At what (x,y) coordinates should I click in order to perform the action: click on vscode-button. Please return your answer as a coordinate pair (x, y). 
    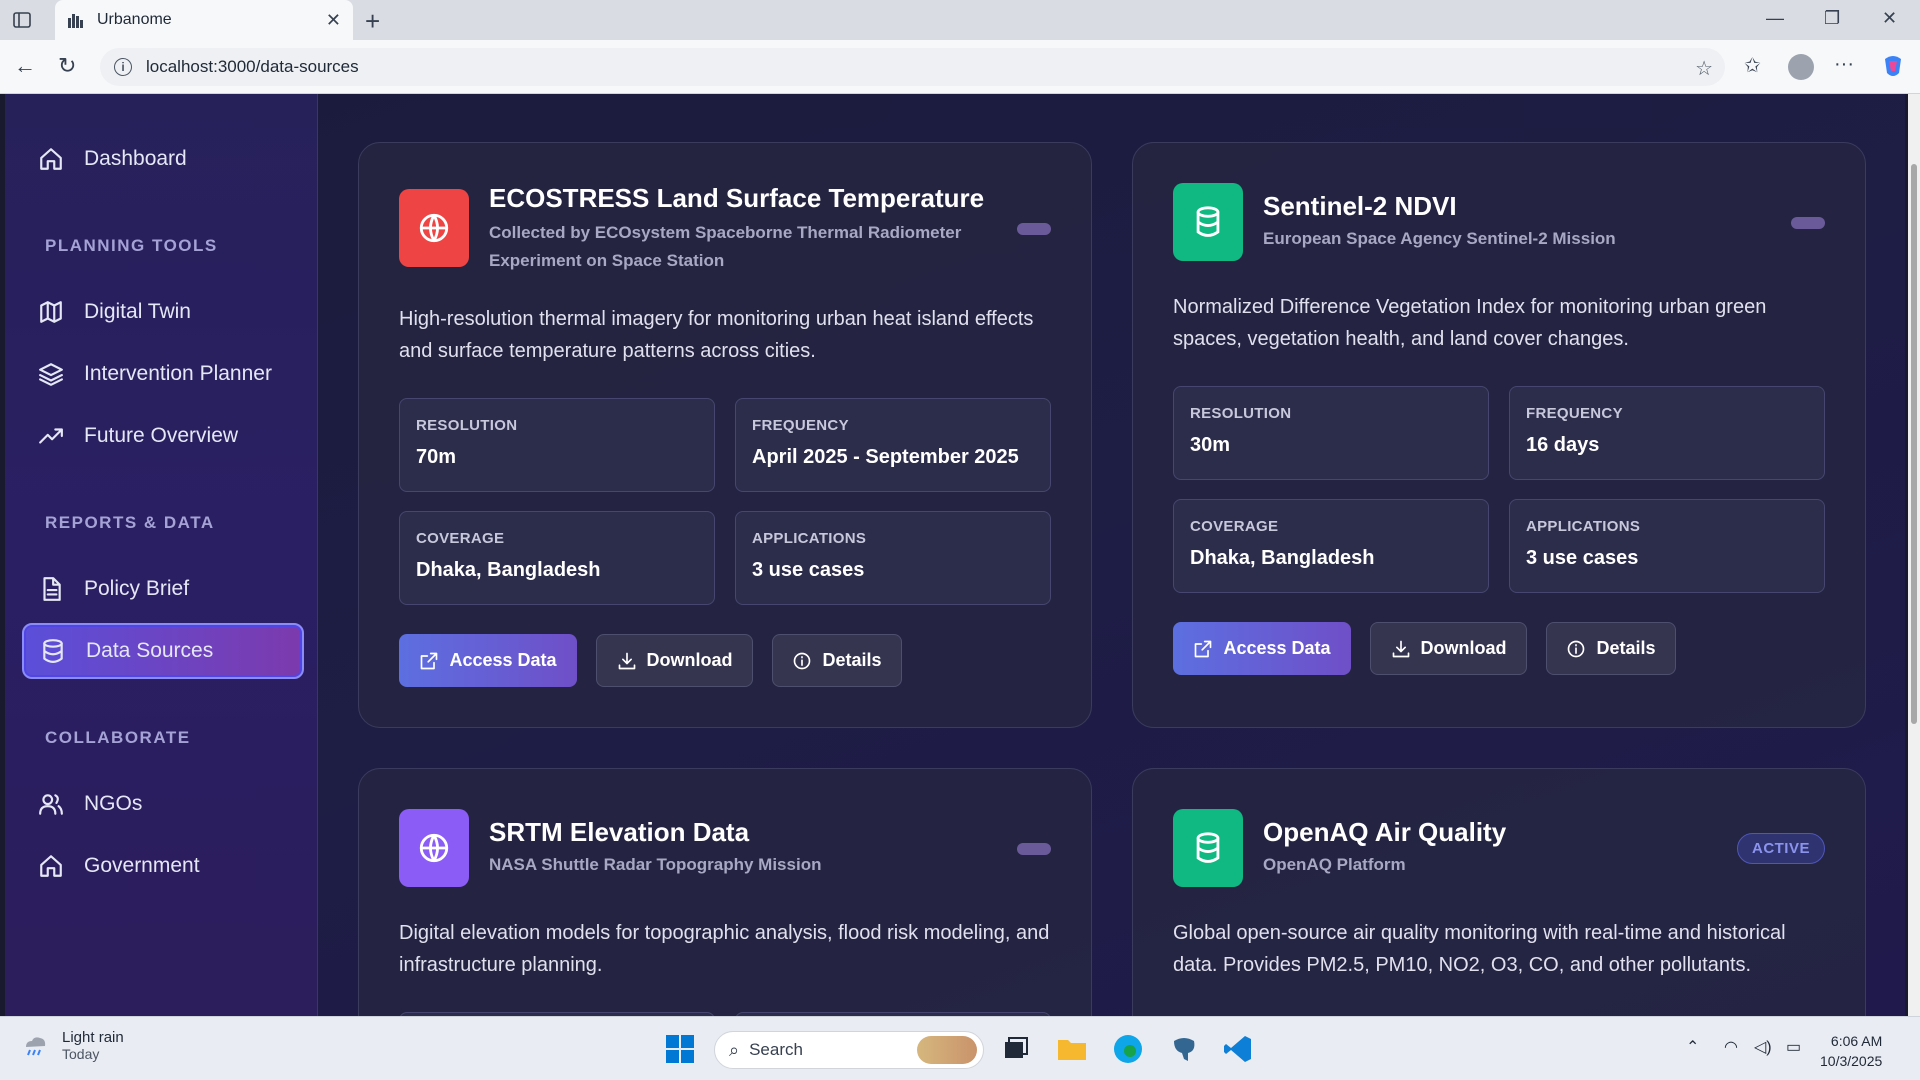
    Looking at the image, I should click on (1238, 1049).